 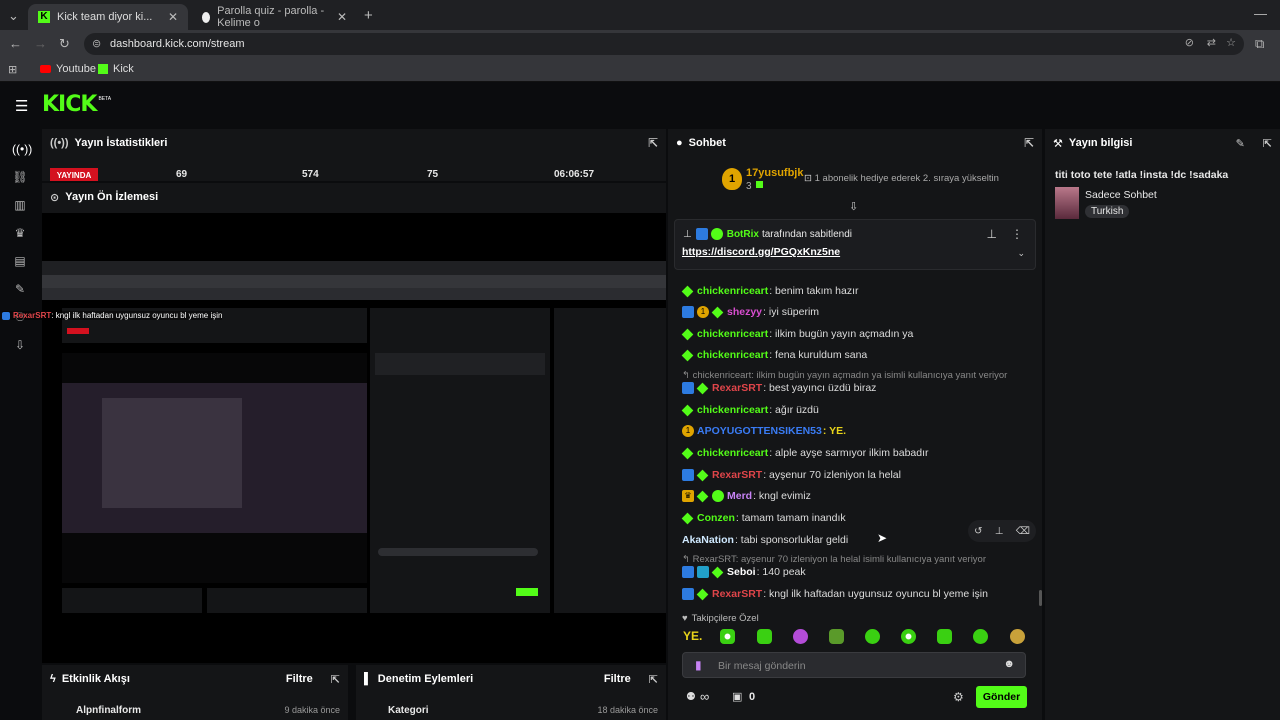 I want to click on more-options-icon: ⋮, so click(x=1017, y=234).